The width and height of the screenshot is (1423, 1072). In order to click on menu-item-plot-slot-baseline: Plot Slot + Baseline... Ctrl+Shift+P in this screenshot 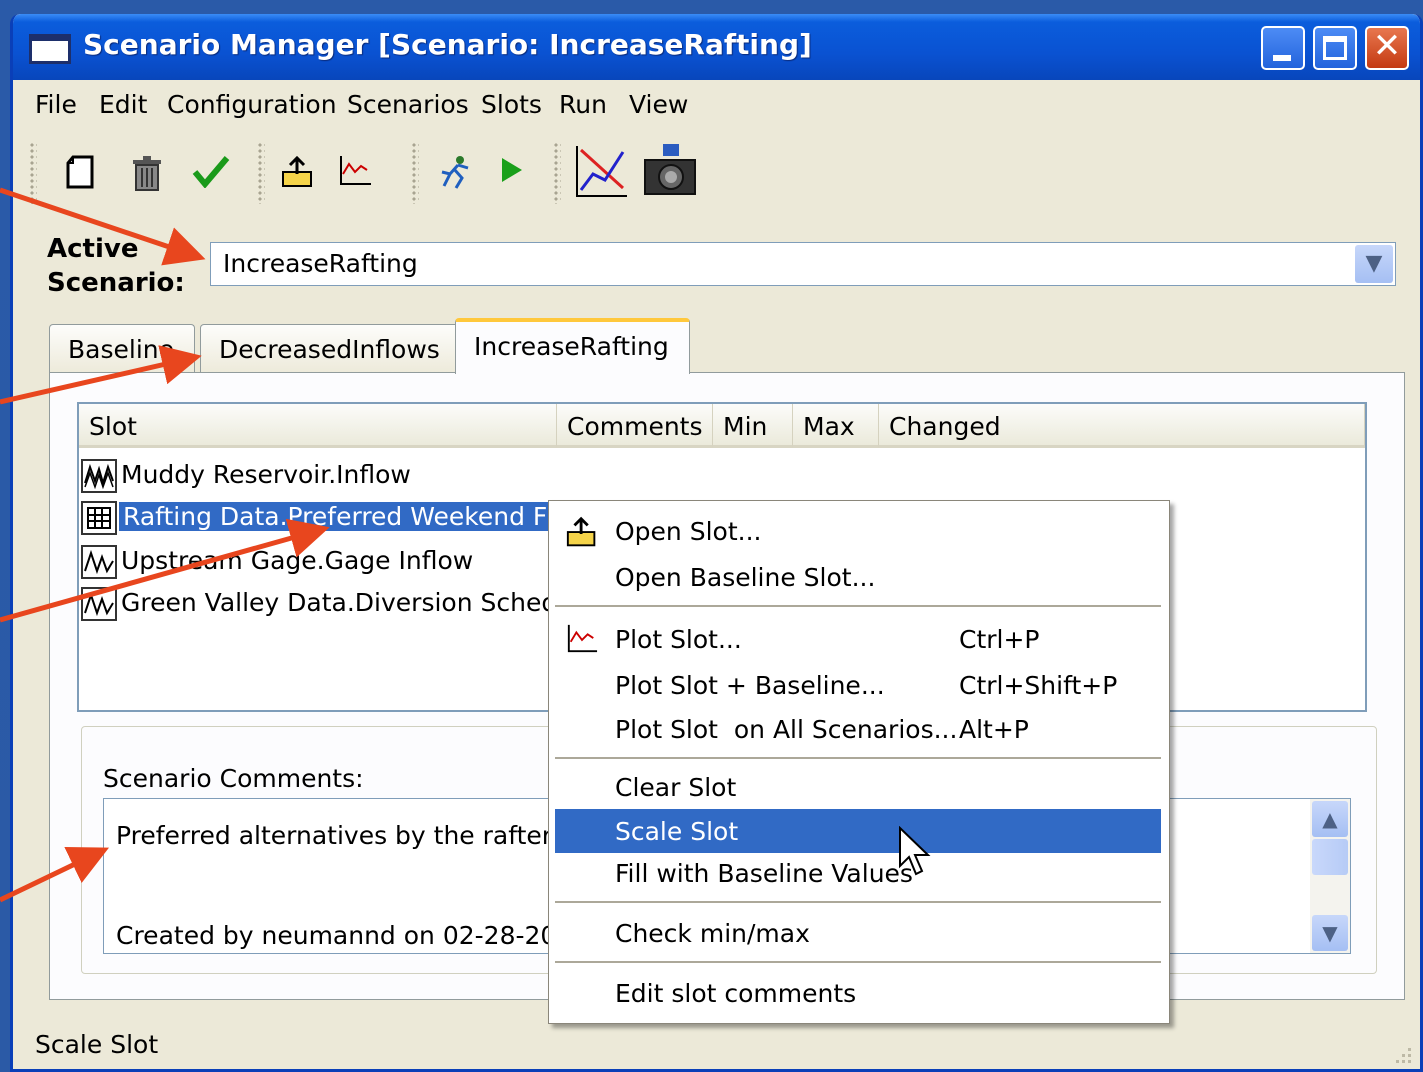, I will do `click(858, 685)`.